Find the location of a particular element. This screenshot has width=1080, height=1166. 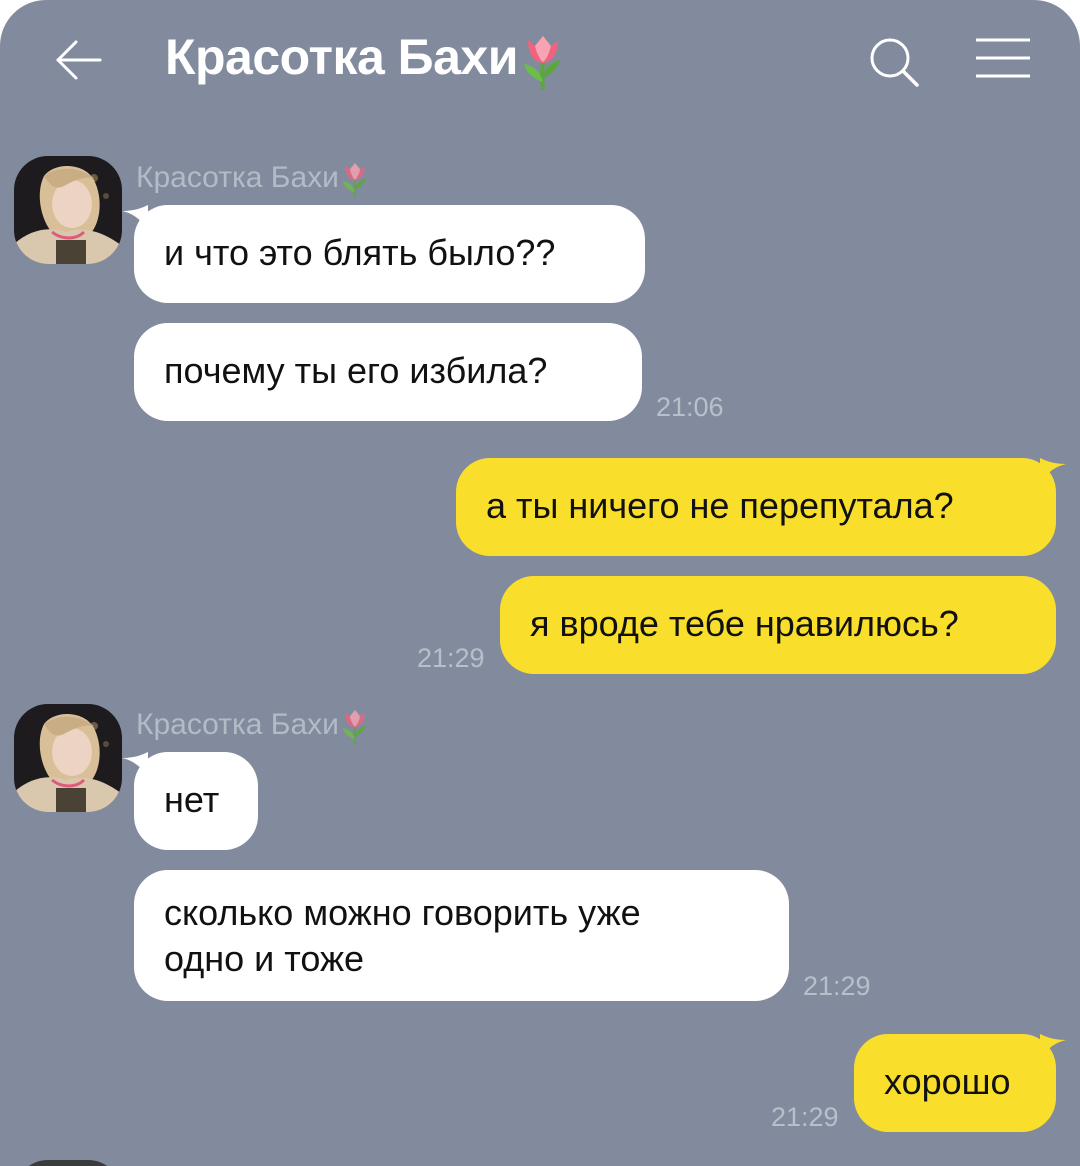

chat-header: Красотка Бахи is located at coordinates (540, 60).